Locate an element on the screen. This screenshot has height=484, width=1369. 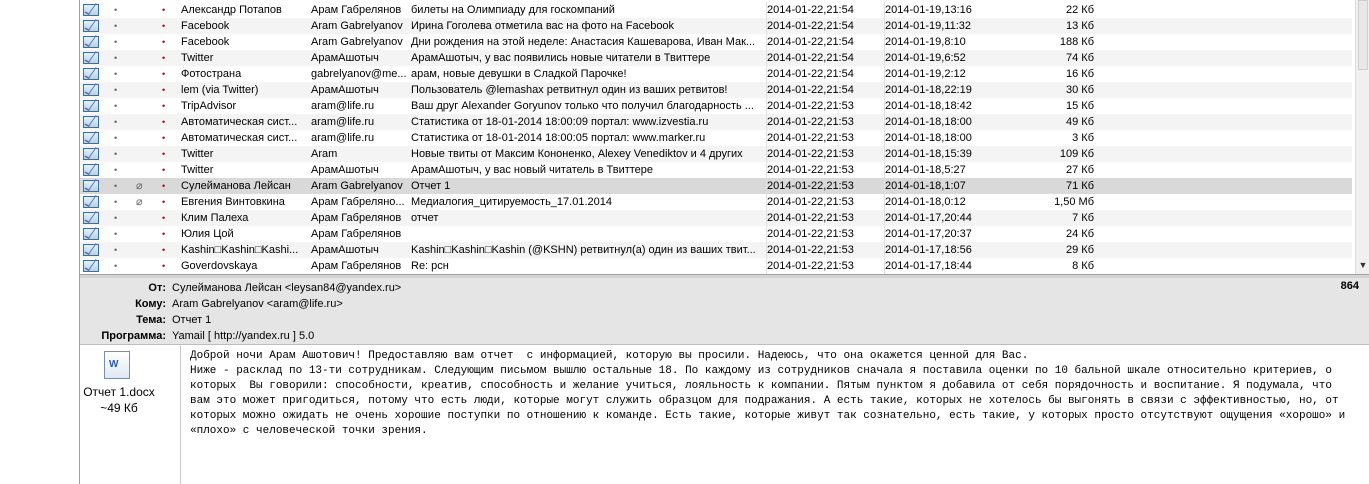
message-from: lem (via Twitter) is located at coordinates (220, 90).